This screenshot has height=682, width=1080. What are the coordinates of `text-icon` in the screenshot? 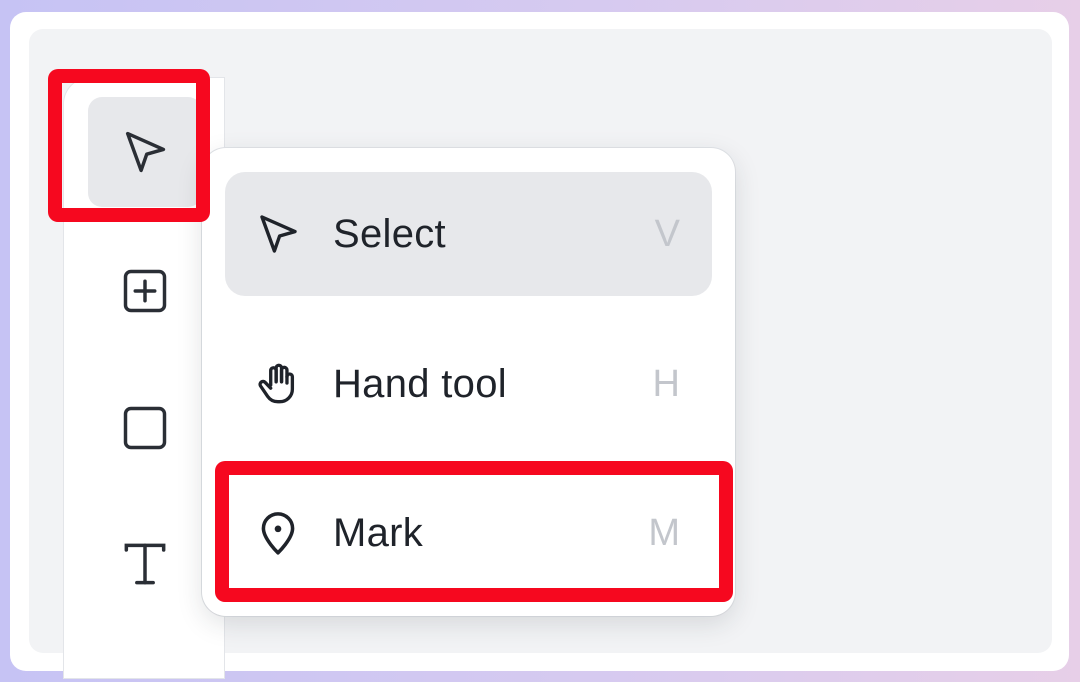 It's located at (145, 564).